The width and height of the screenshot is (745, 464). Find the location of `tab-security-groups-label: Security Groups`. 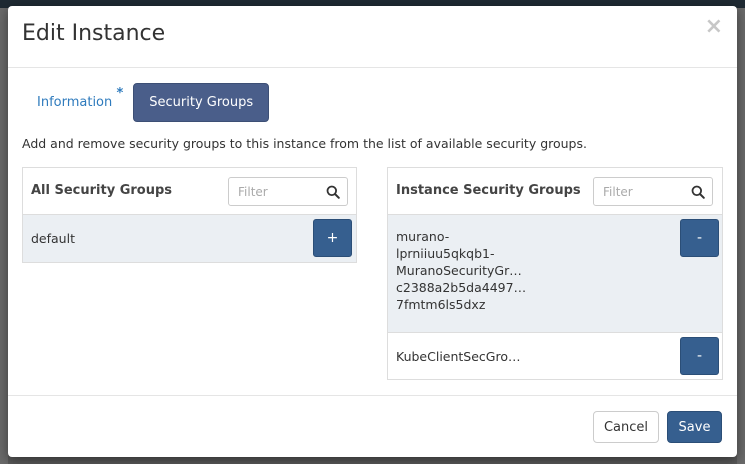

tab-security-groups-label: Security Groups is located at coordinates (201, 102).